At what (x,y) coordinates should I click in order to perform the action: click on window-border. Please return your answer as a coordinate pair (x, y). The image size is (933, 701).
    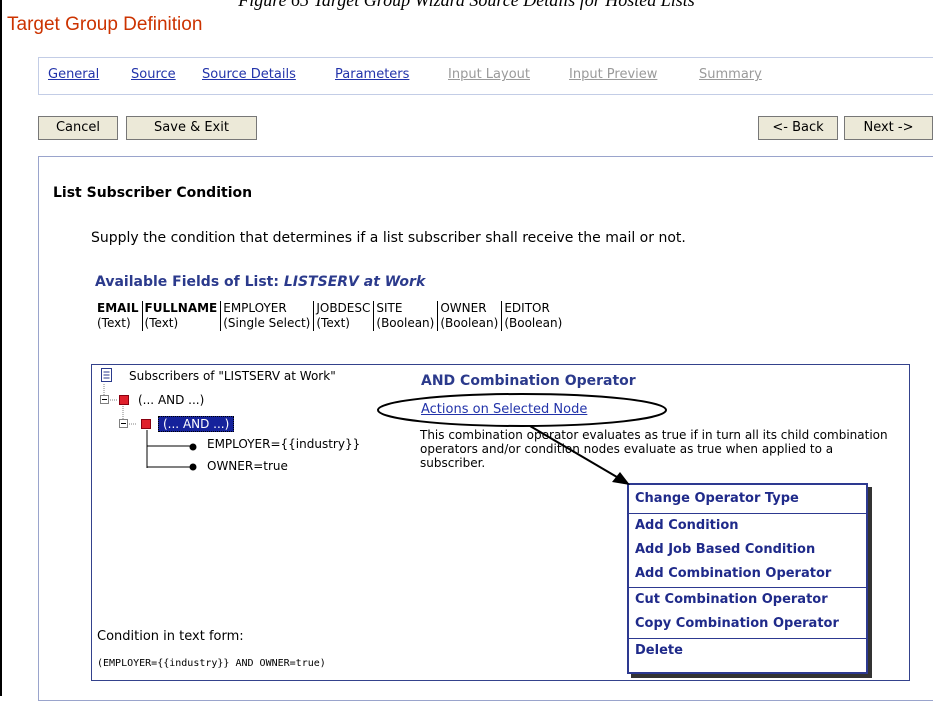
    Looking at the image, I should click on (1, 348).